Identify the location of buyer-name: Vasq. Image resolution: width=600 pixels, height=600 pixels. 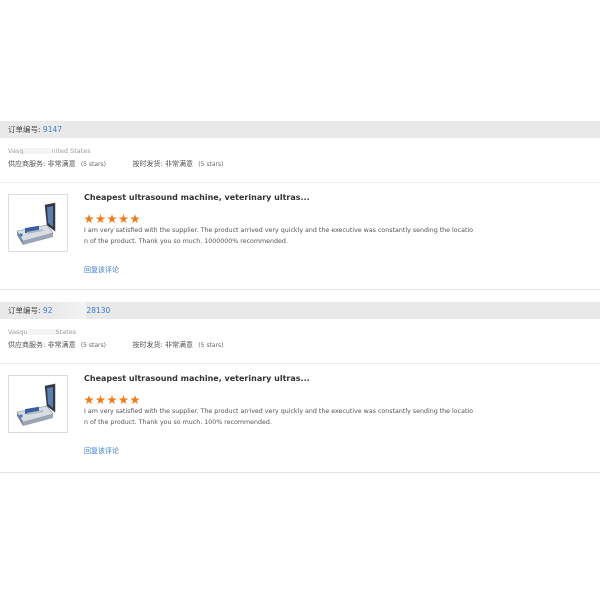
(16, 151).